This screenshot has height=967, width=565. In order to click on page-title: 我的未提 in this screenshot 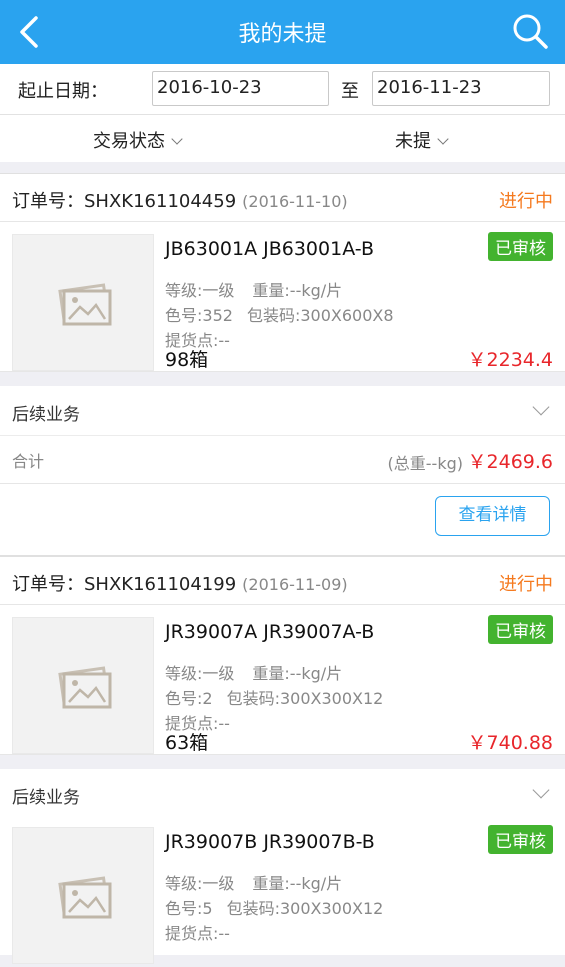, I will do `click(282, 34)`.